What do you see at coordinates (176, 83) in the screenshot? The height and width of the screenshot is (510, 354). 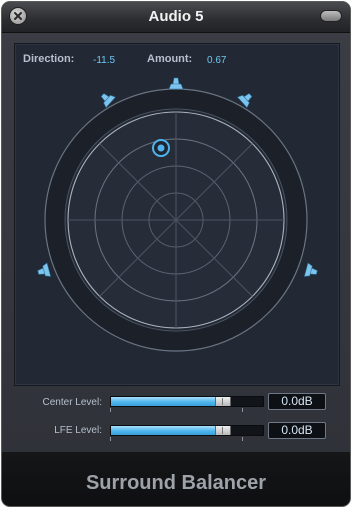 I see `center-speaker-icon` at bounding box center [176, 83].